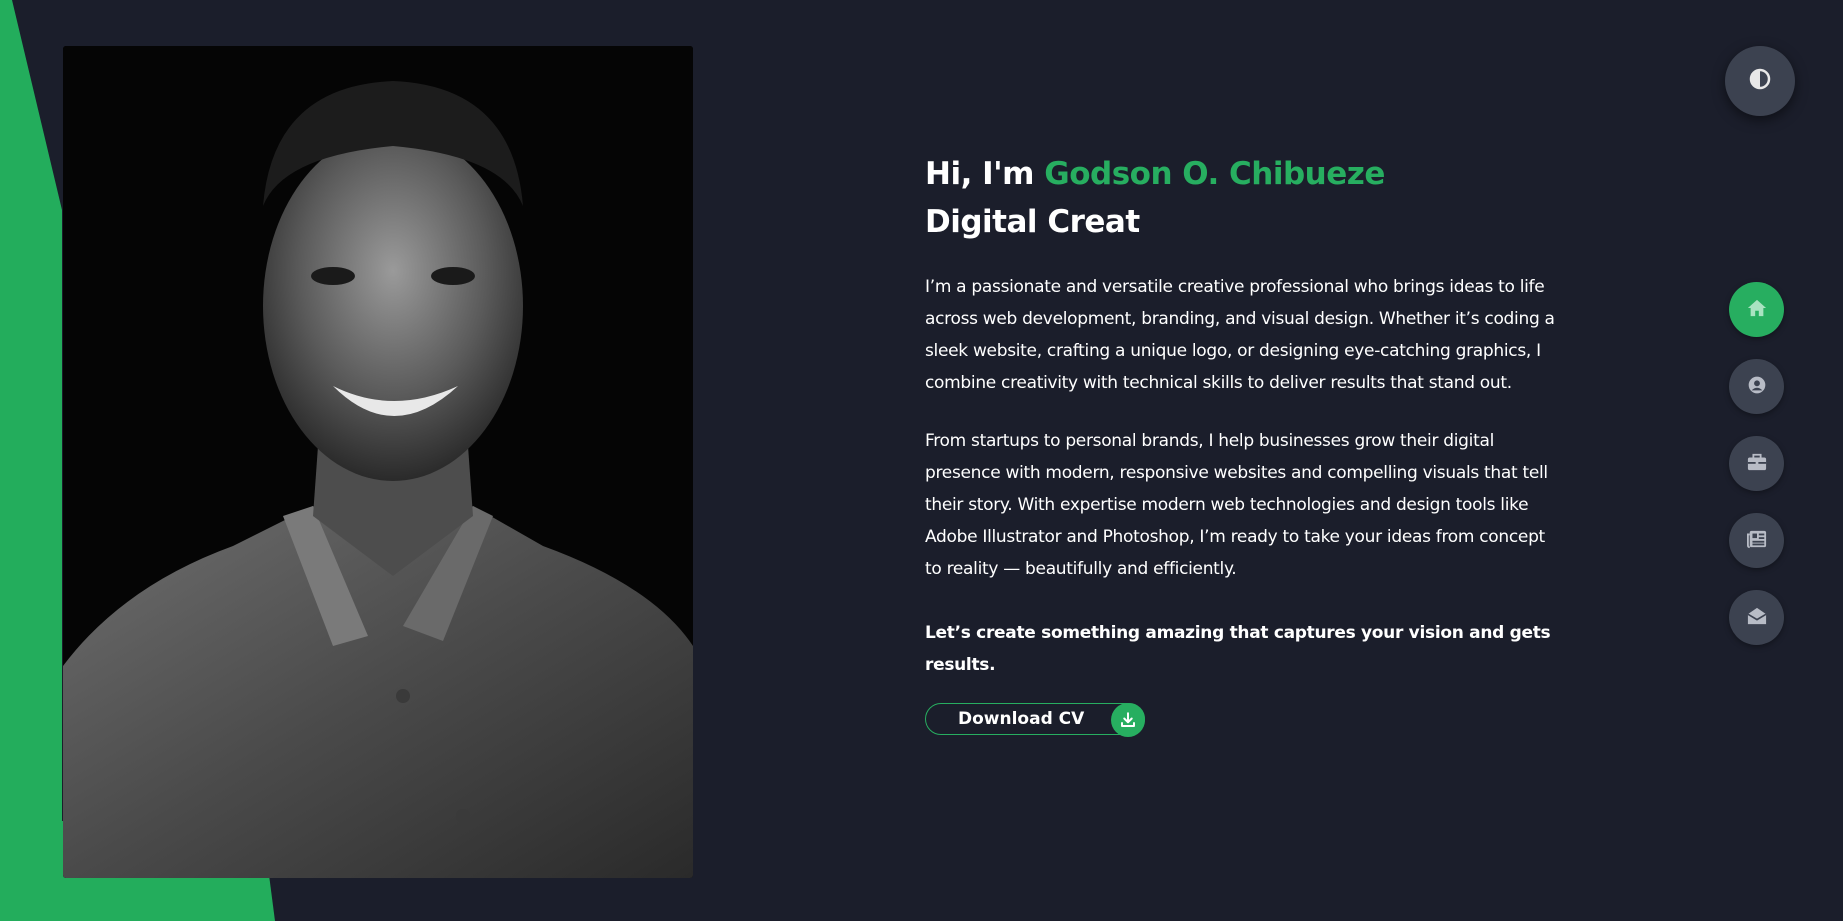  I want to click on contrast-icon, so click(1760, 81).